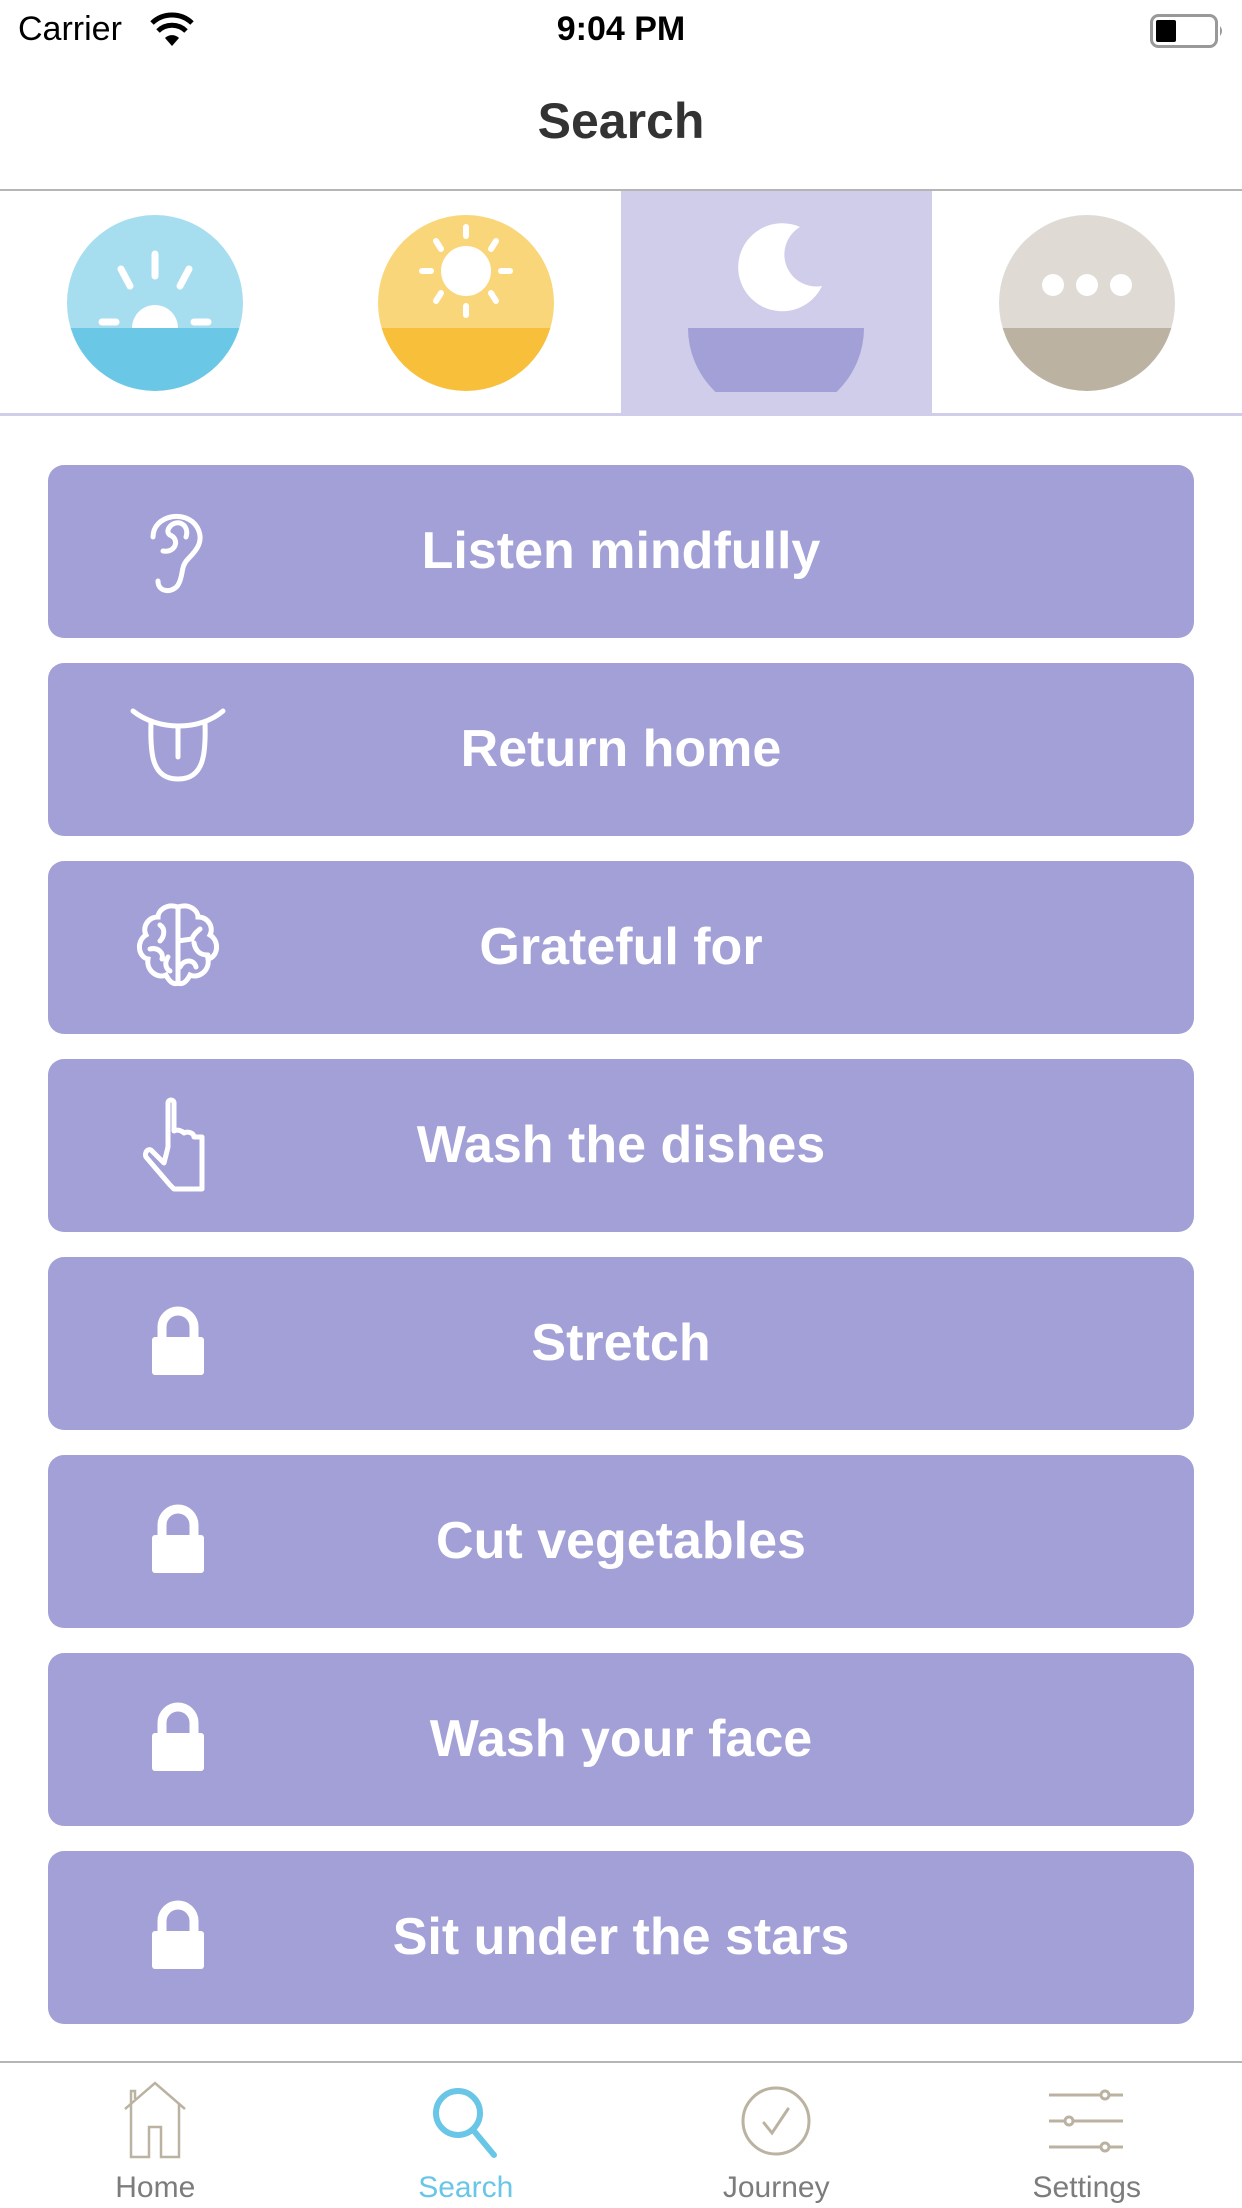  I want to click on activity-item-sit-under-the-stars: Sit under the stars, so click(621, 1937).